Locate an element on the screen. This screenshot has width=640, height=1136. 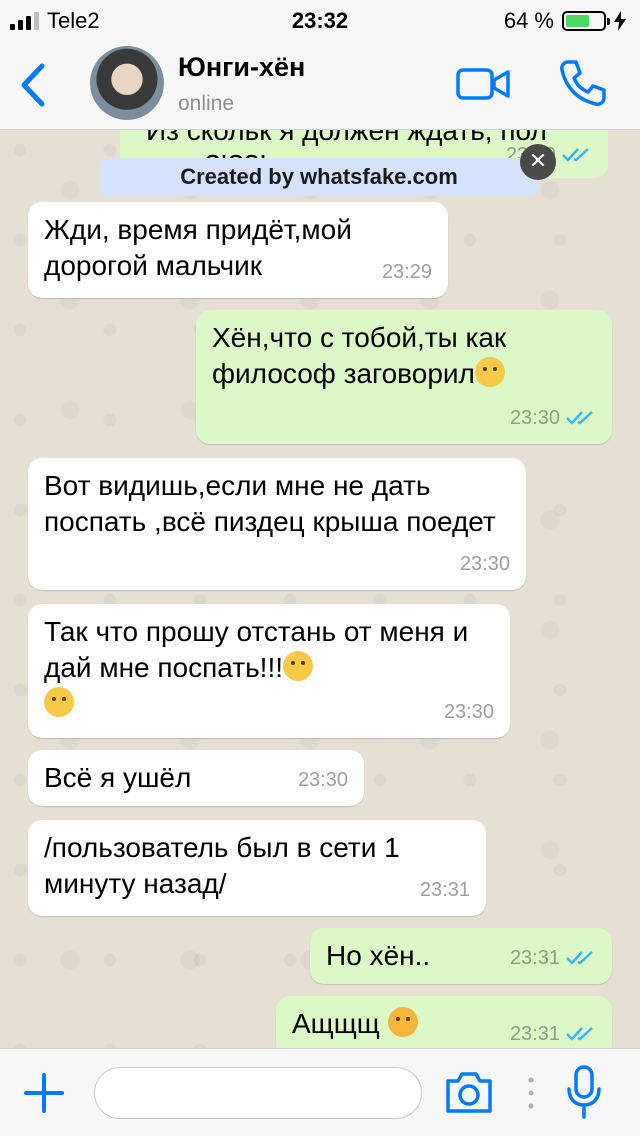
status-bar: Tele2 23:32 64 % is located at coordinates (320, 20).